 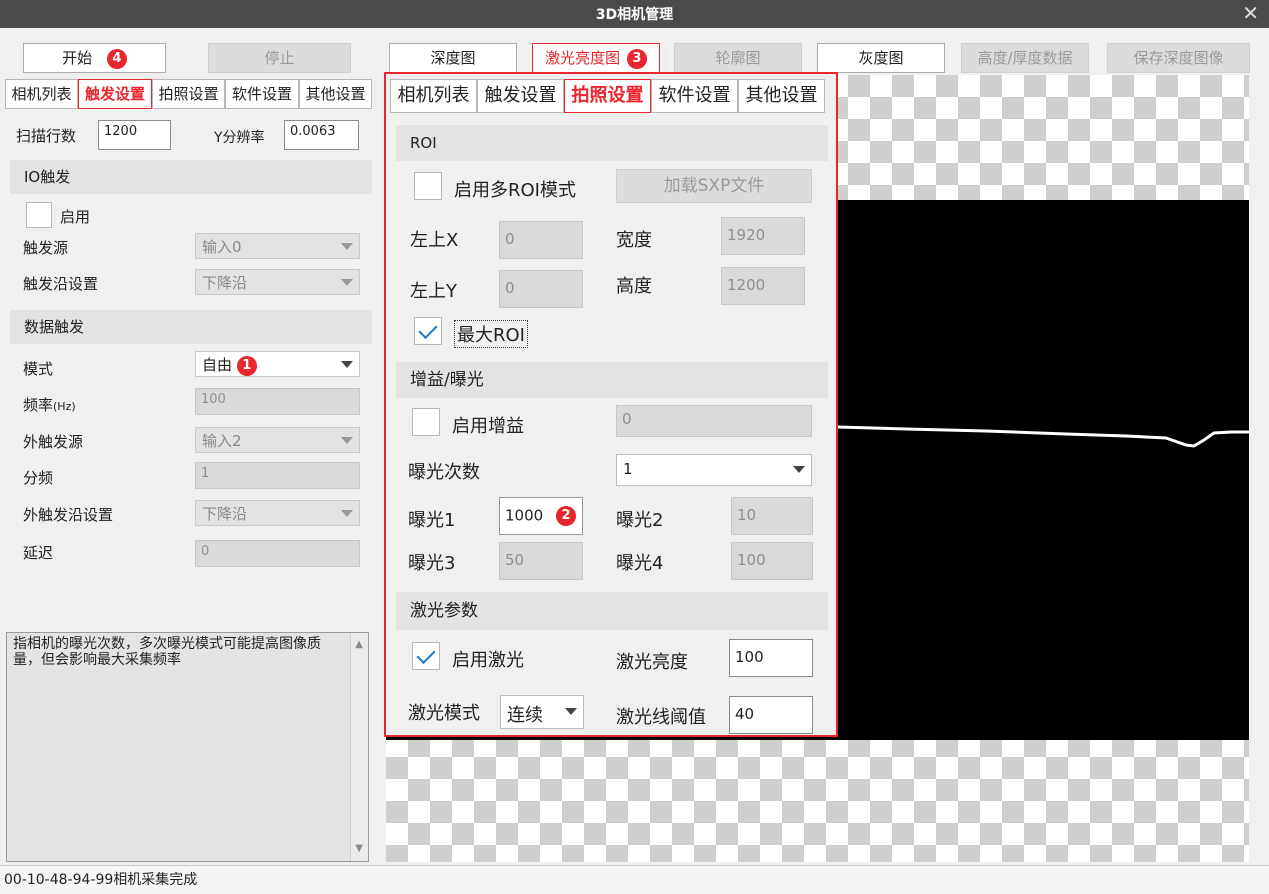 What do you see at coordinates (453, 58) in the screenshot?
I see `depth-map-button: 深度图` at bounding box center [453, 58].